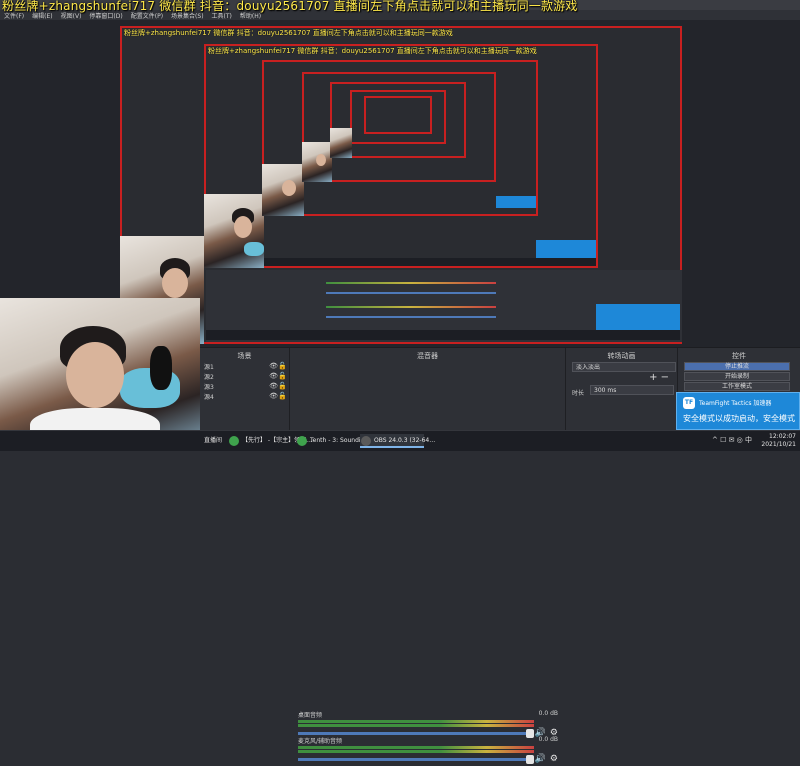 The width and height of the screenshot is (800, 766). I want to click on mixer-dock: 混音器, so click(428, 389).